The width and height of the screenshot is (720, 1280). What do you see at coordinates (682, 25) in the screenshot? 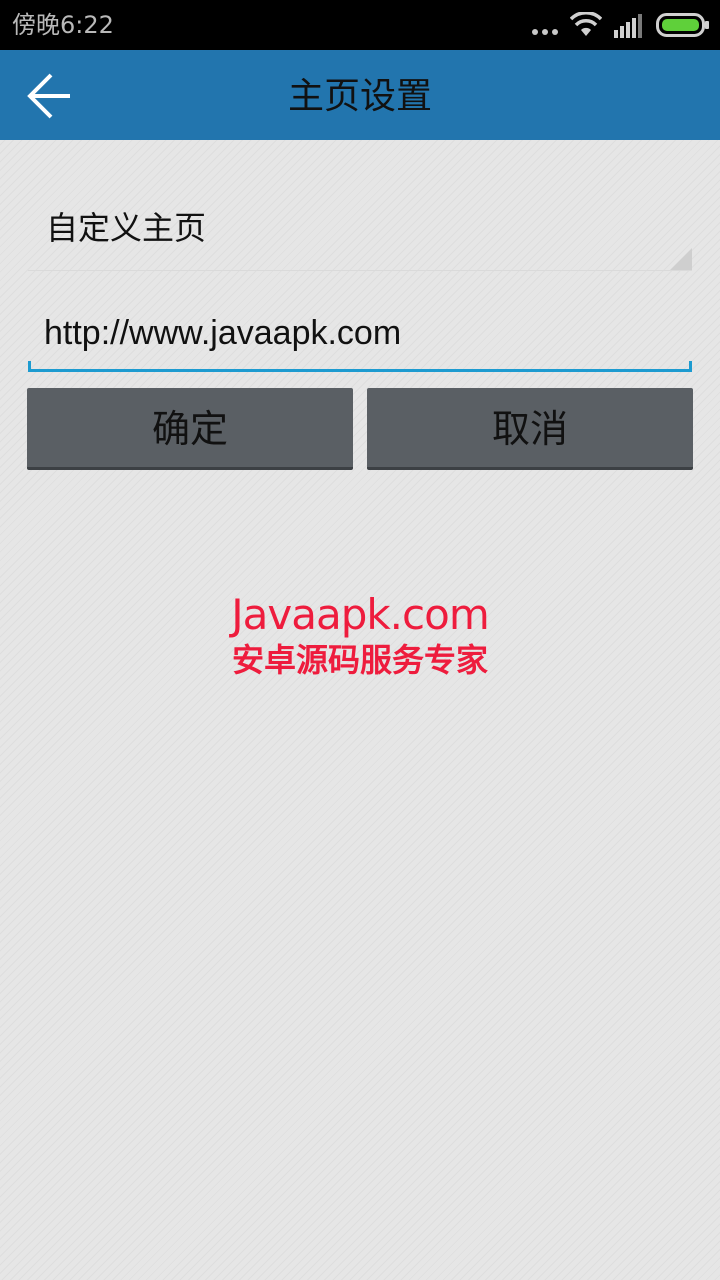
I see `battery-icon` at bounding box center [682, 25].